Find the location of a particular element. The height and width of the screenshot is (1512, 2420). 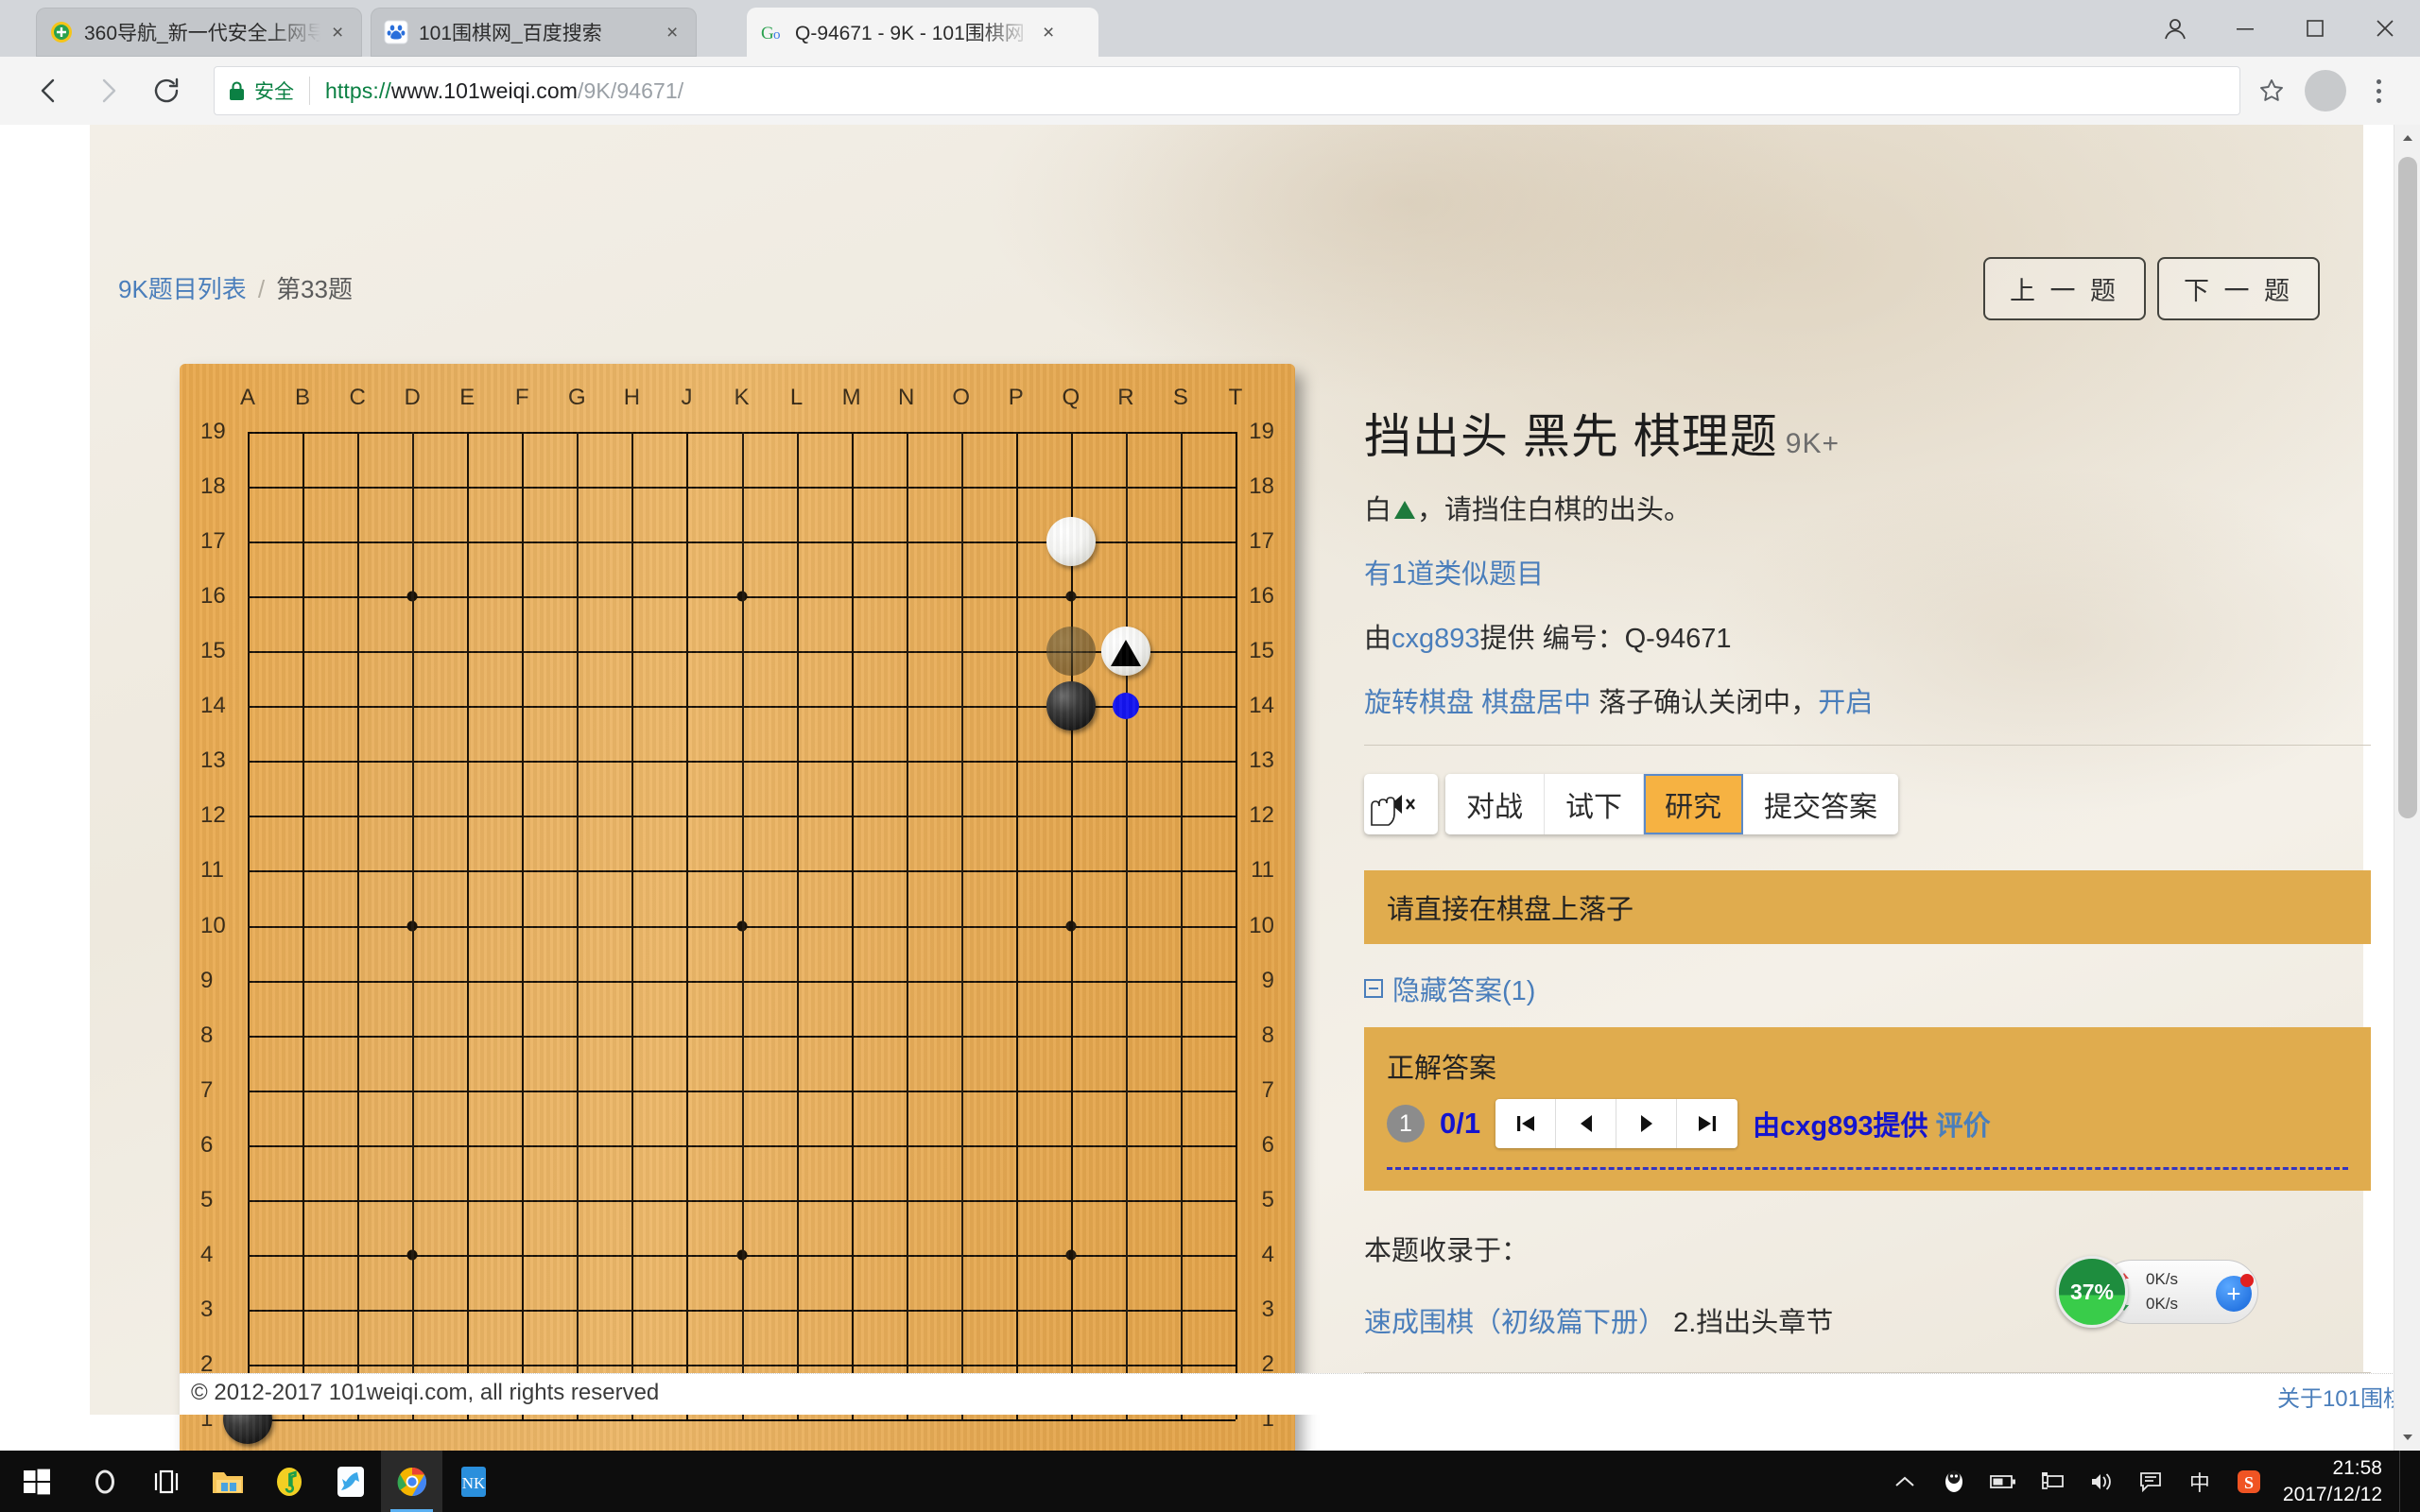

board-column-label: J is located at coordinates (687, 397).